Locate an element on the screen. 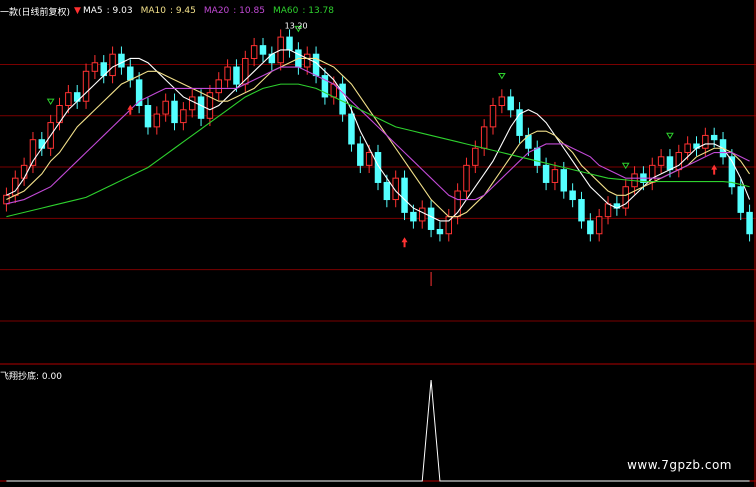  ma5-label: MA5: 9.03 is located at coordinates (107, 11).